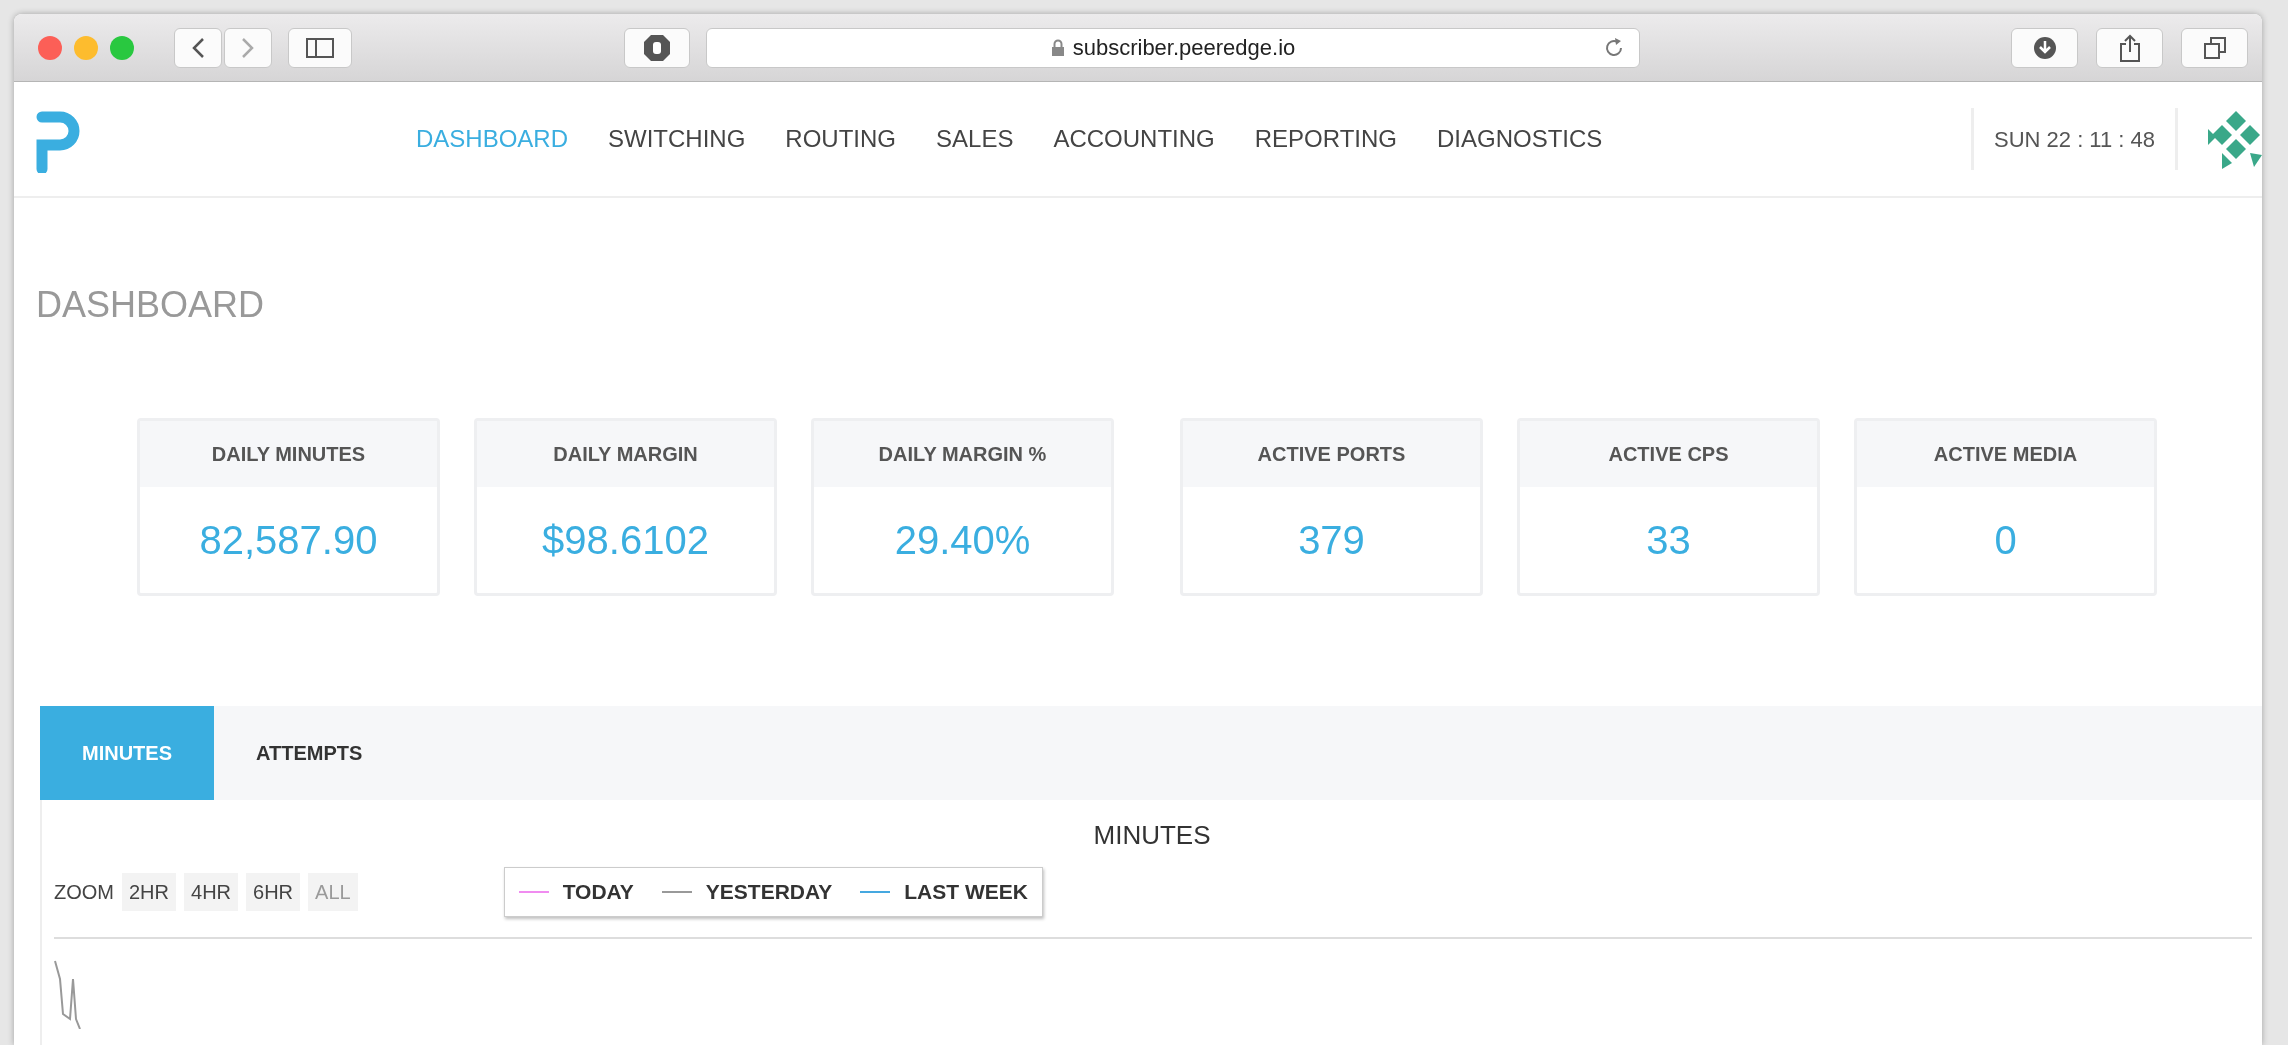 The width and height of the screenshot is (2288, 1045). I want to click on share-icon, so click(2129, 47).